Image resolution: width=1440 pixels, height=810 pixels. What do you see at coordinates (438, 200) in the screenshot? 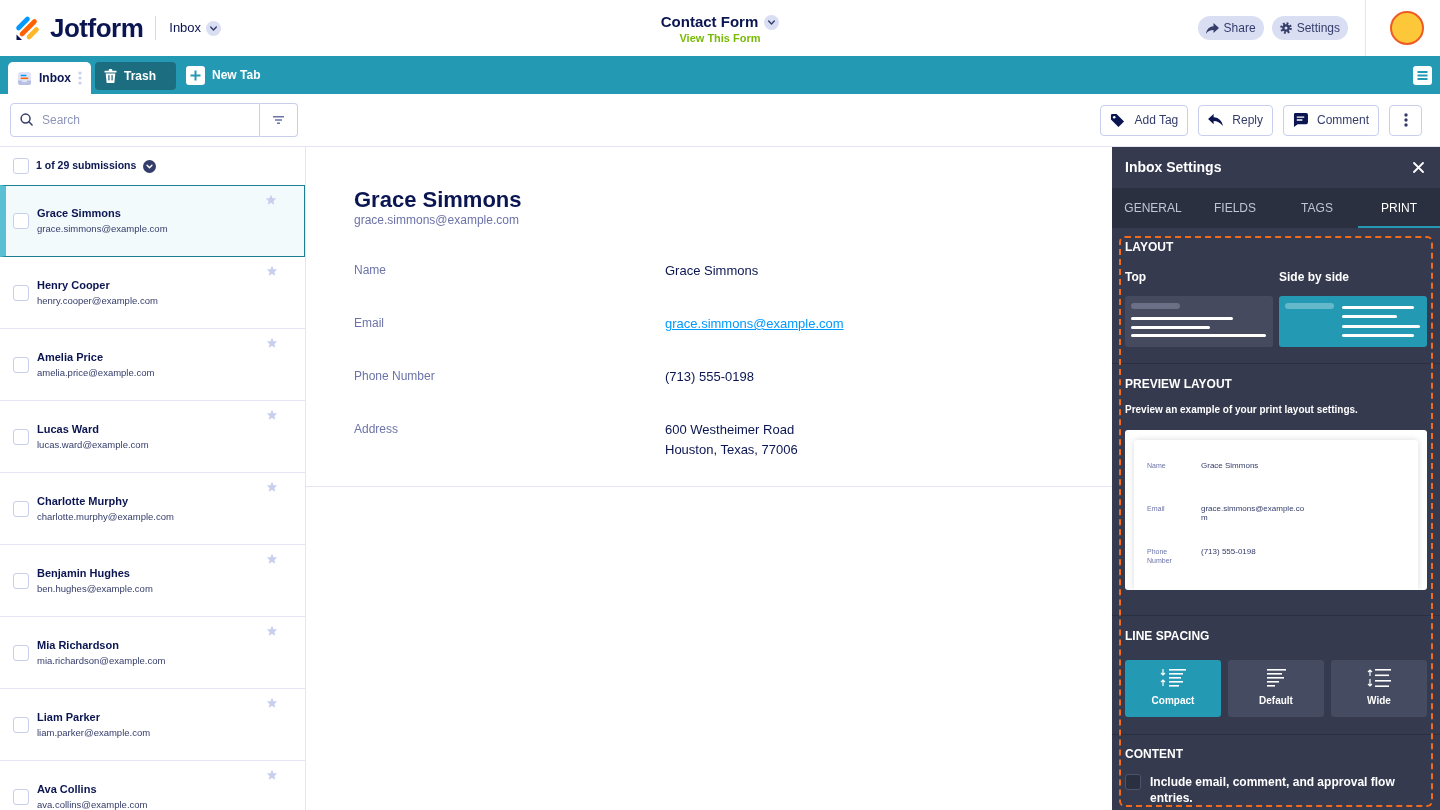
I see `submitter-name-heading: Grace Simmons` at bounding box center [438, 200].